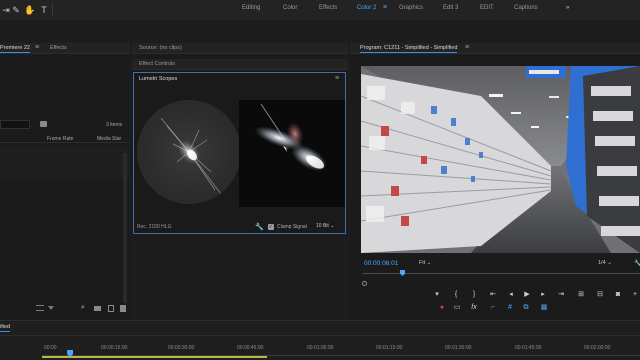 This screenshot has height=360, width=640. I want to click on overwrite-icon: ⊟, so click(600, 295).